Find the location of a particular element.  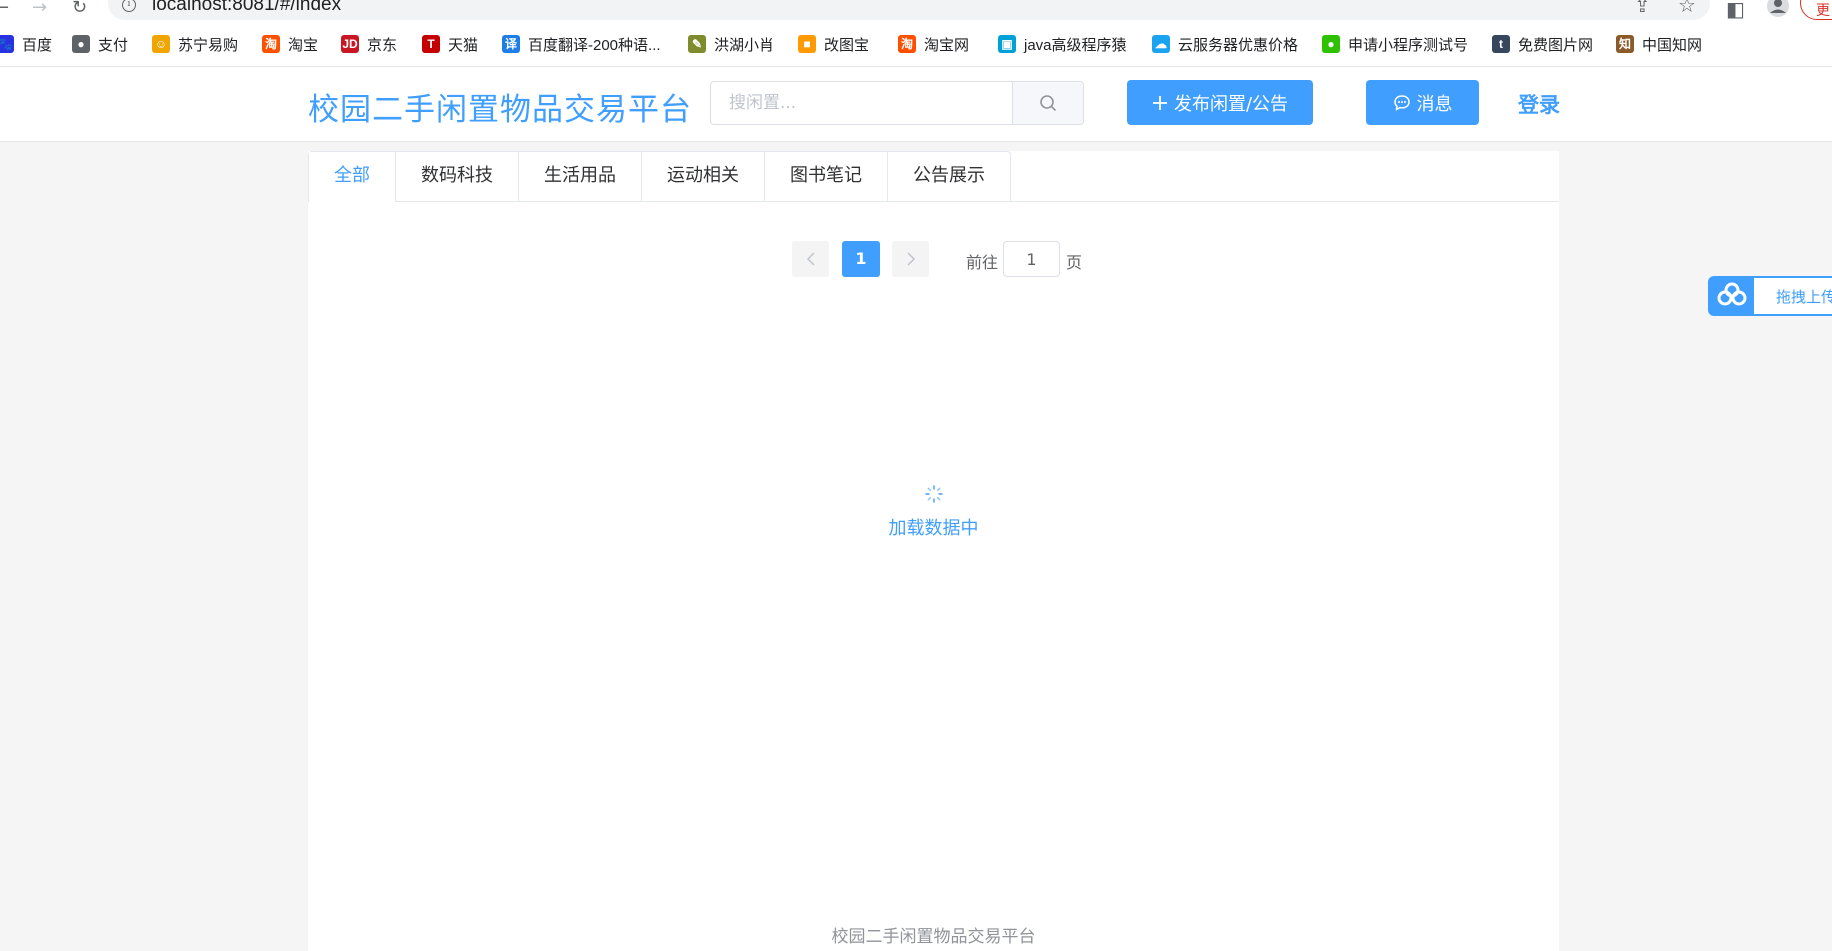

baidu-paw-icon: 🐾 is located at coordinates (7, 44).